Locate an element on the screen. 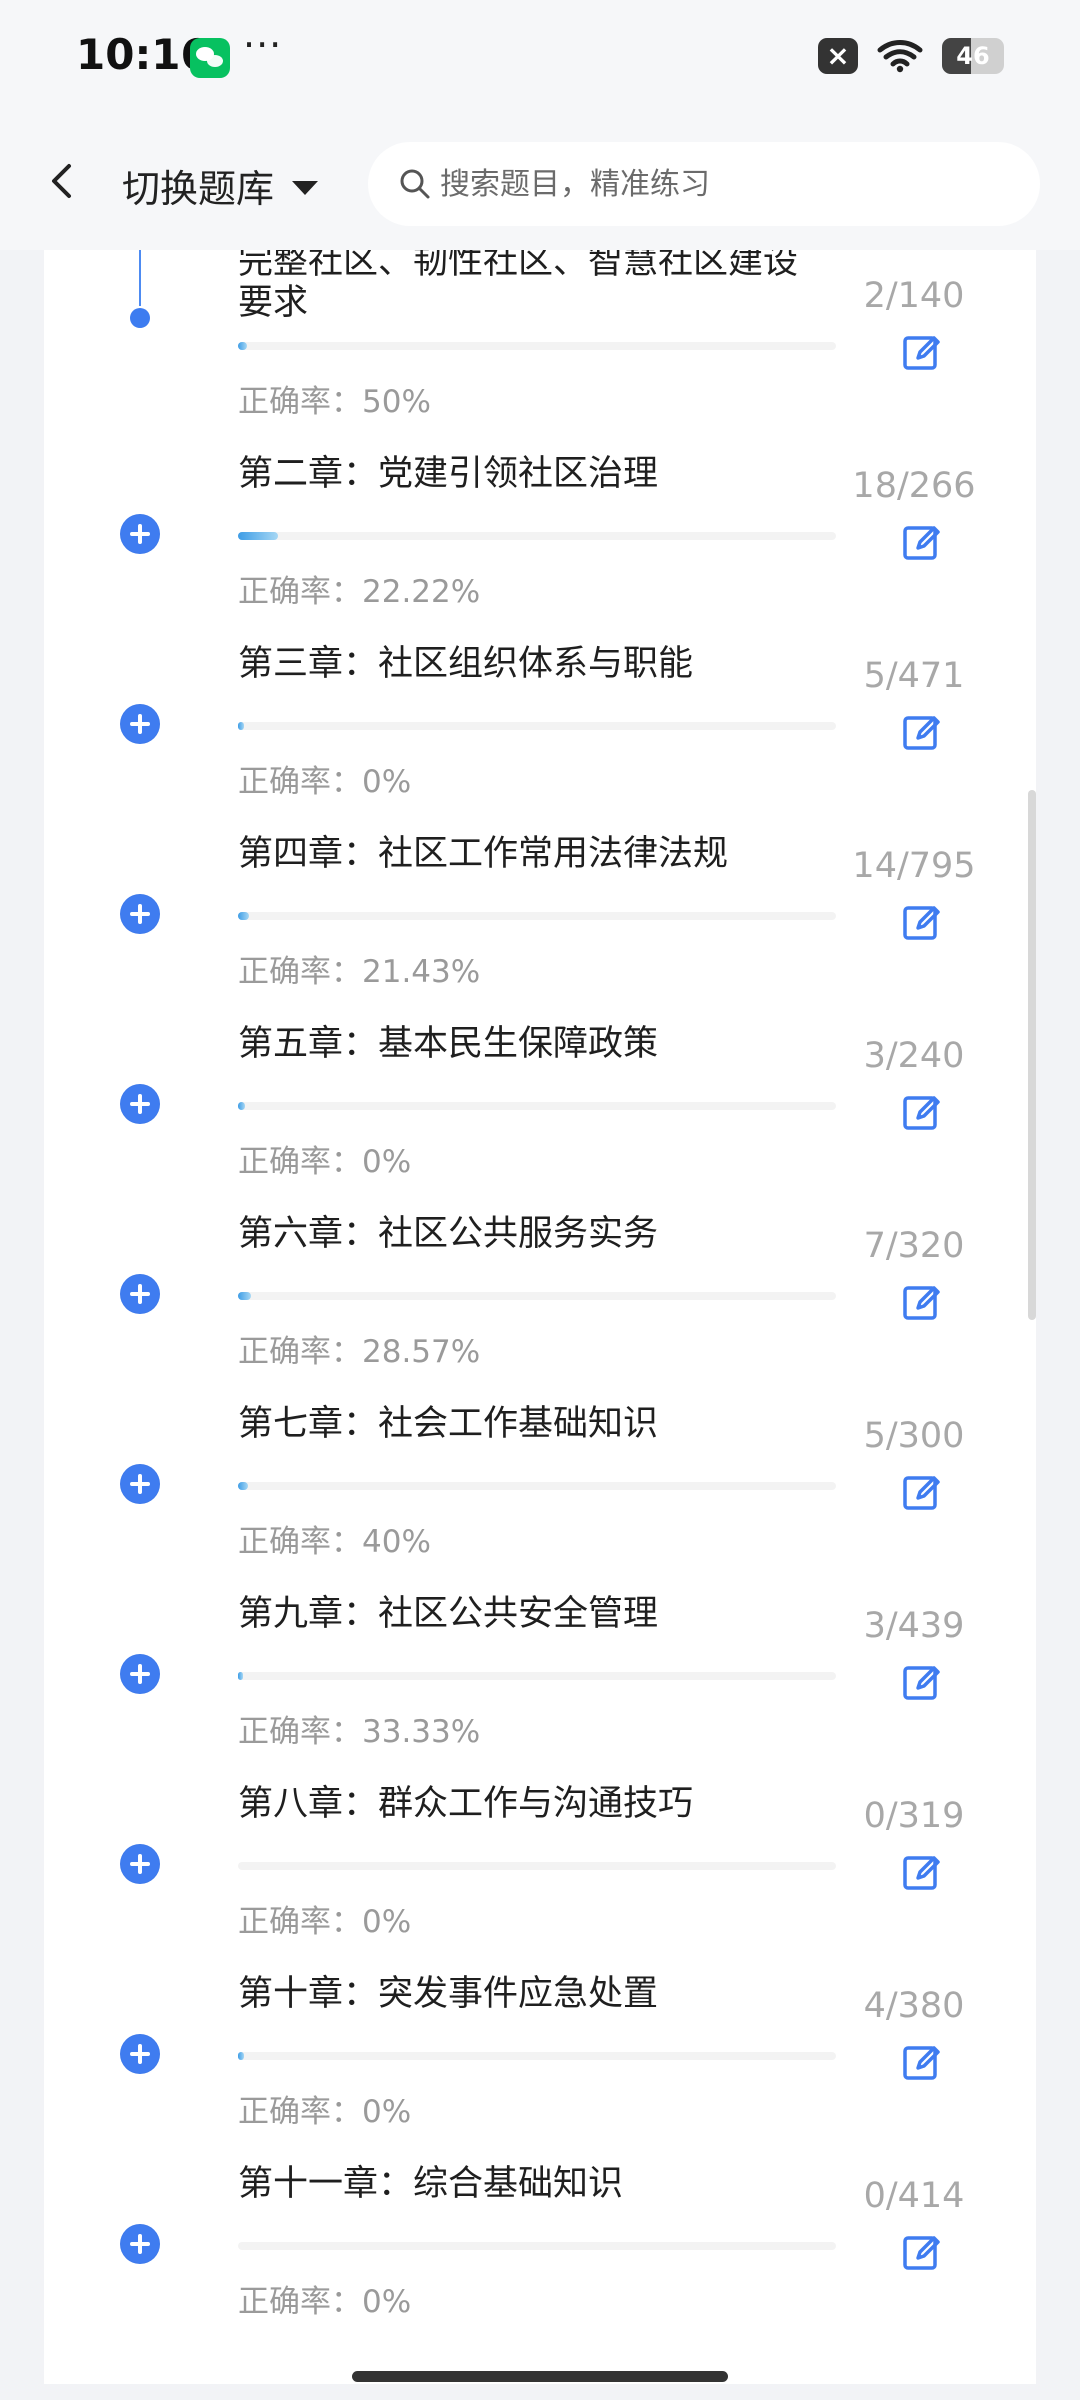 Image resolution: width=1080 pixels, height=2400 pixels. chapter-row: 第十章：突发事件应急处置 正确率：0% 4/380 is located at coordinates (540, 2055).